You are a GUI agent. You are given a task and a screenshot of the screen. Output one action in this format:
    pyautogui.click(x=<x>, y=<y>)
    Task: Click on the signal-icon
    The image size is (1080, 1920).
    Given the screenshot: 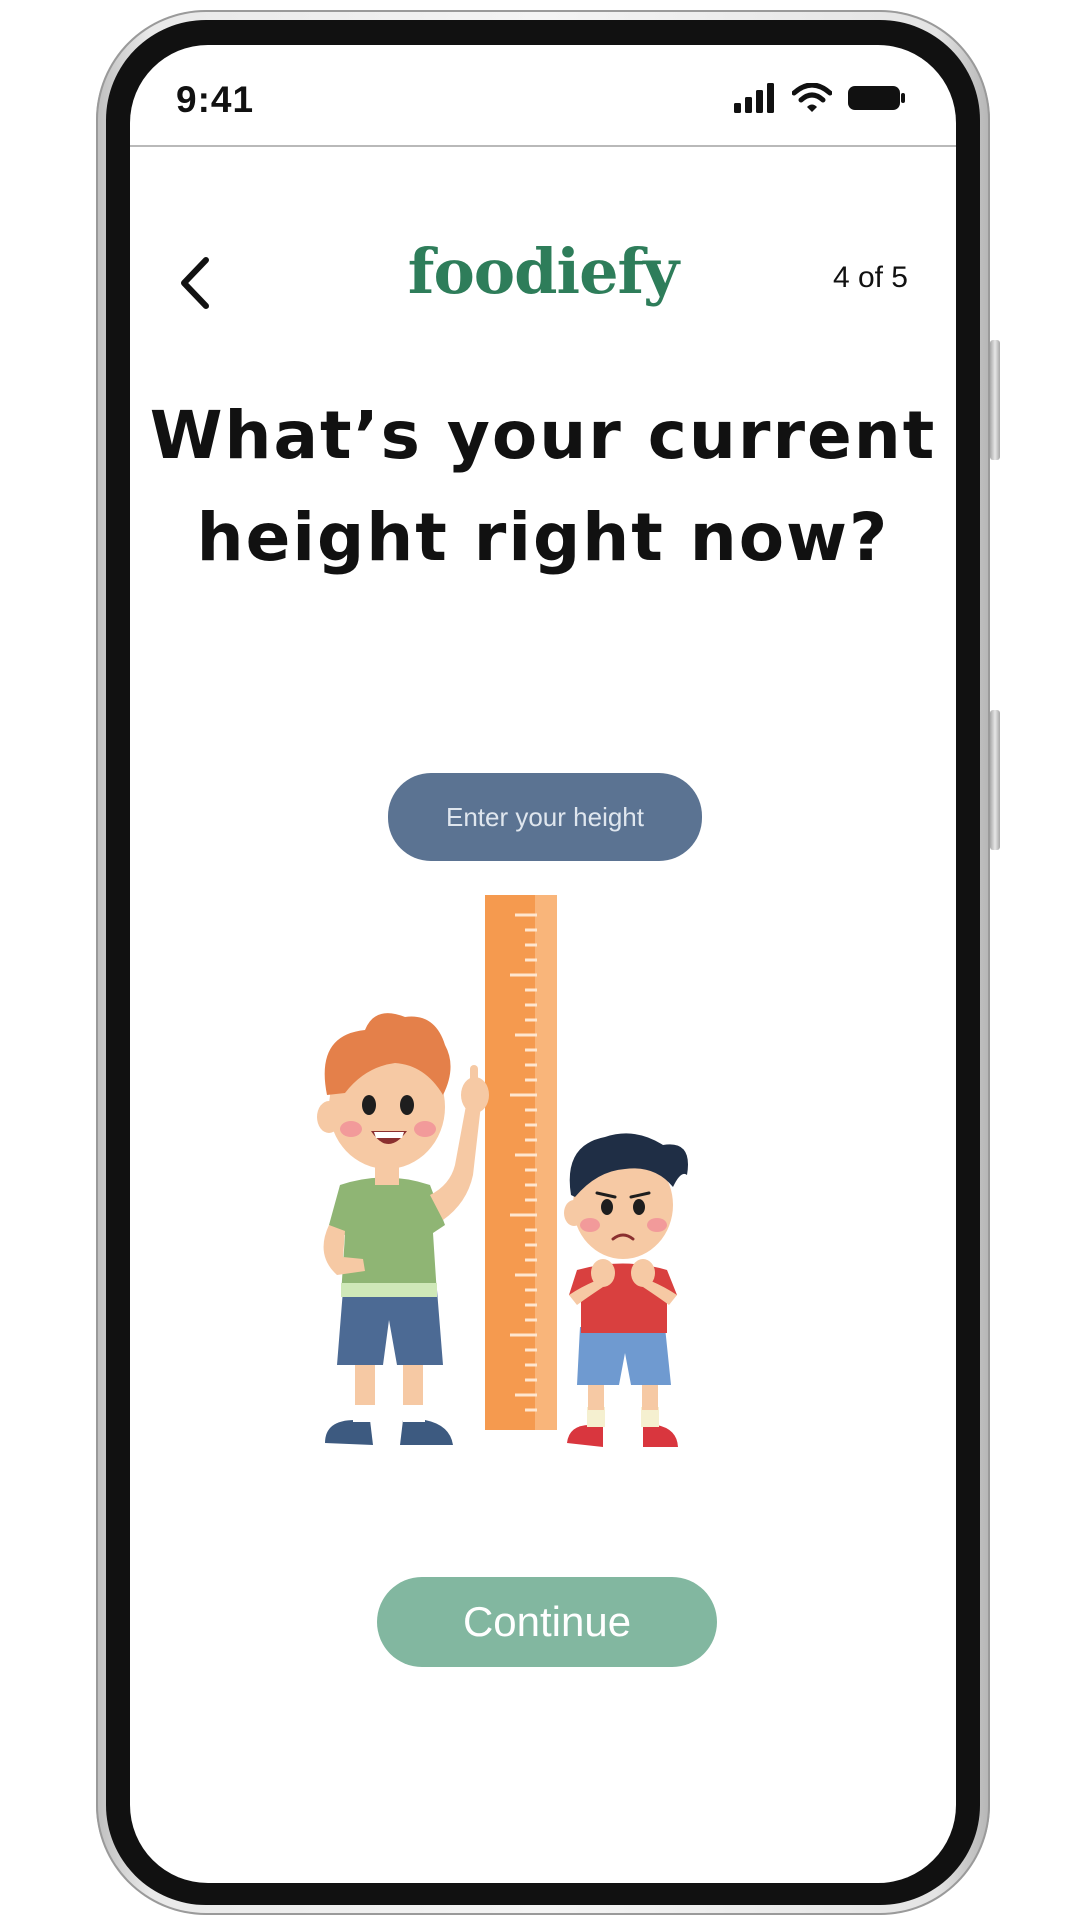 What is the action you would take?
    pyautogui.click(x=754, y=98)
    